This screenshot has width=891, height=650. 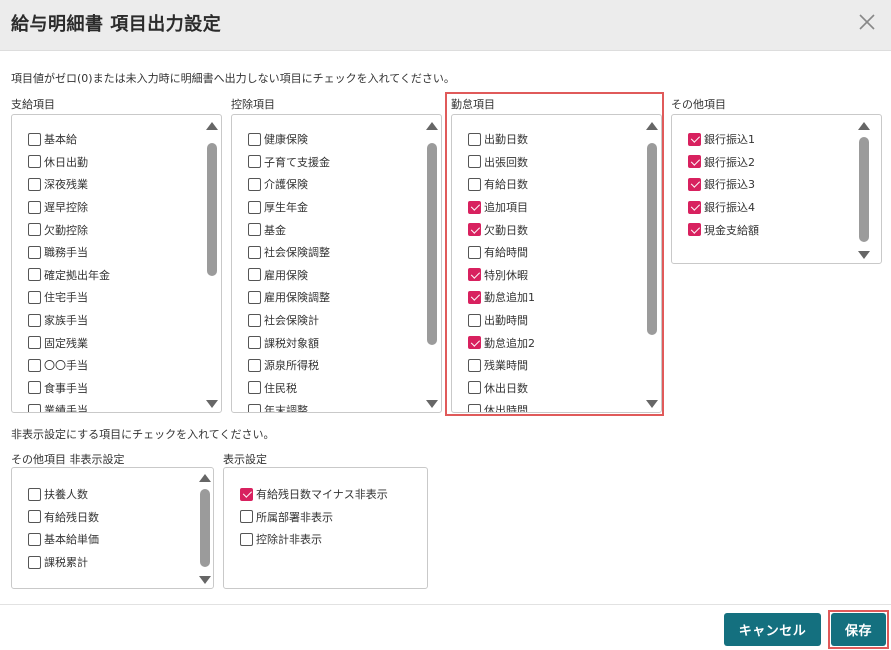 What do you see at coordinates (501, 252) in the screenshot?
I see `checkbox-item: 有給時間` at bounding box center [501, 252].